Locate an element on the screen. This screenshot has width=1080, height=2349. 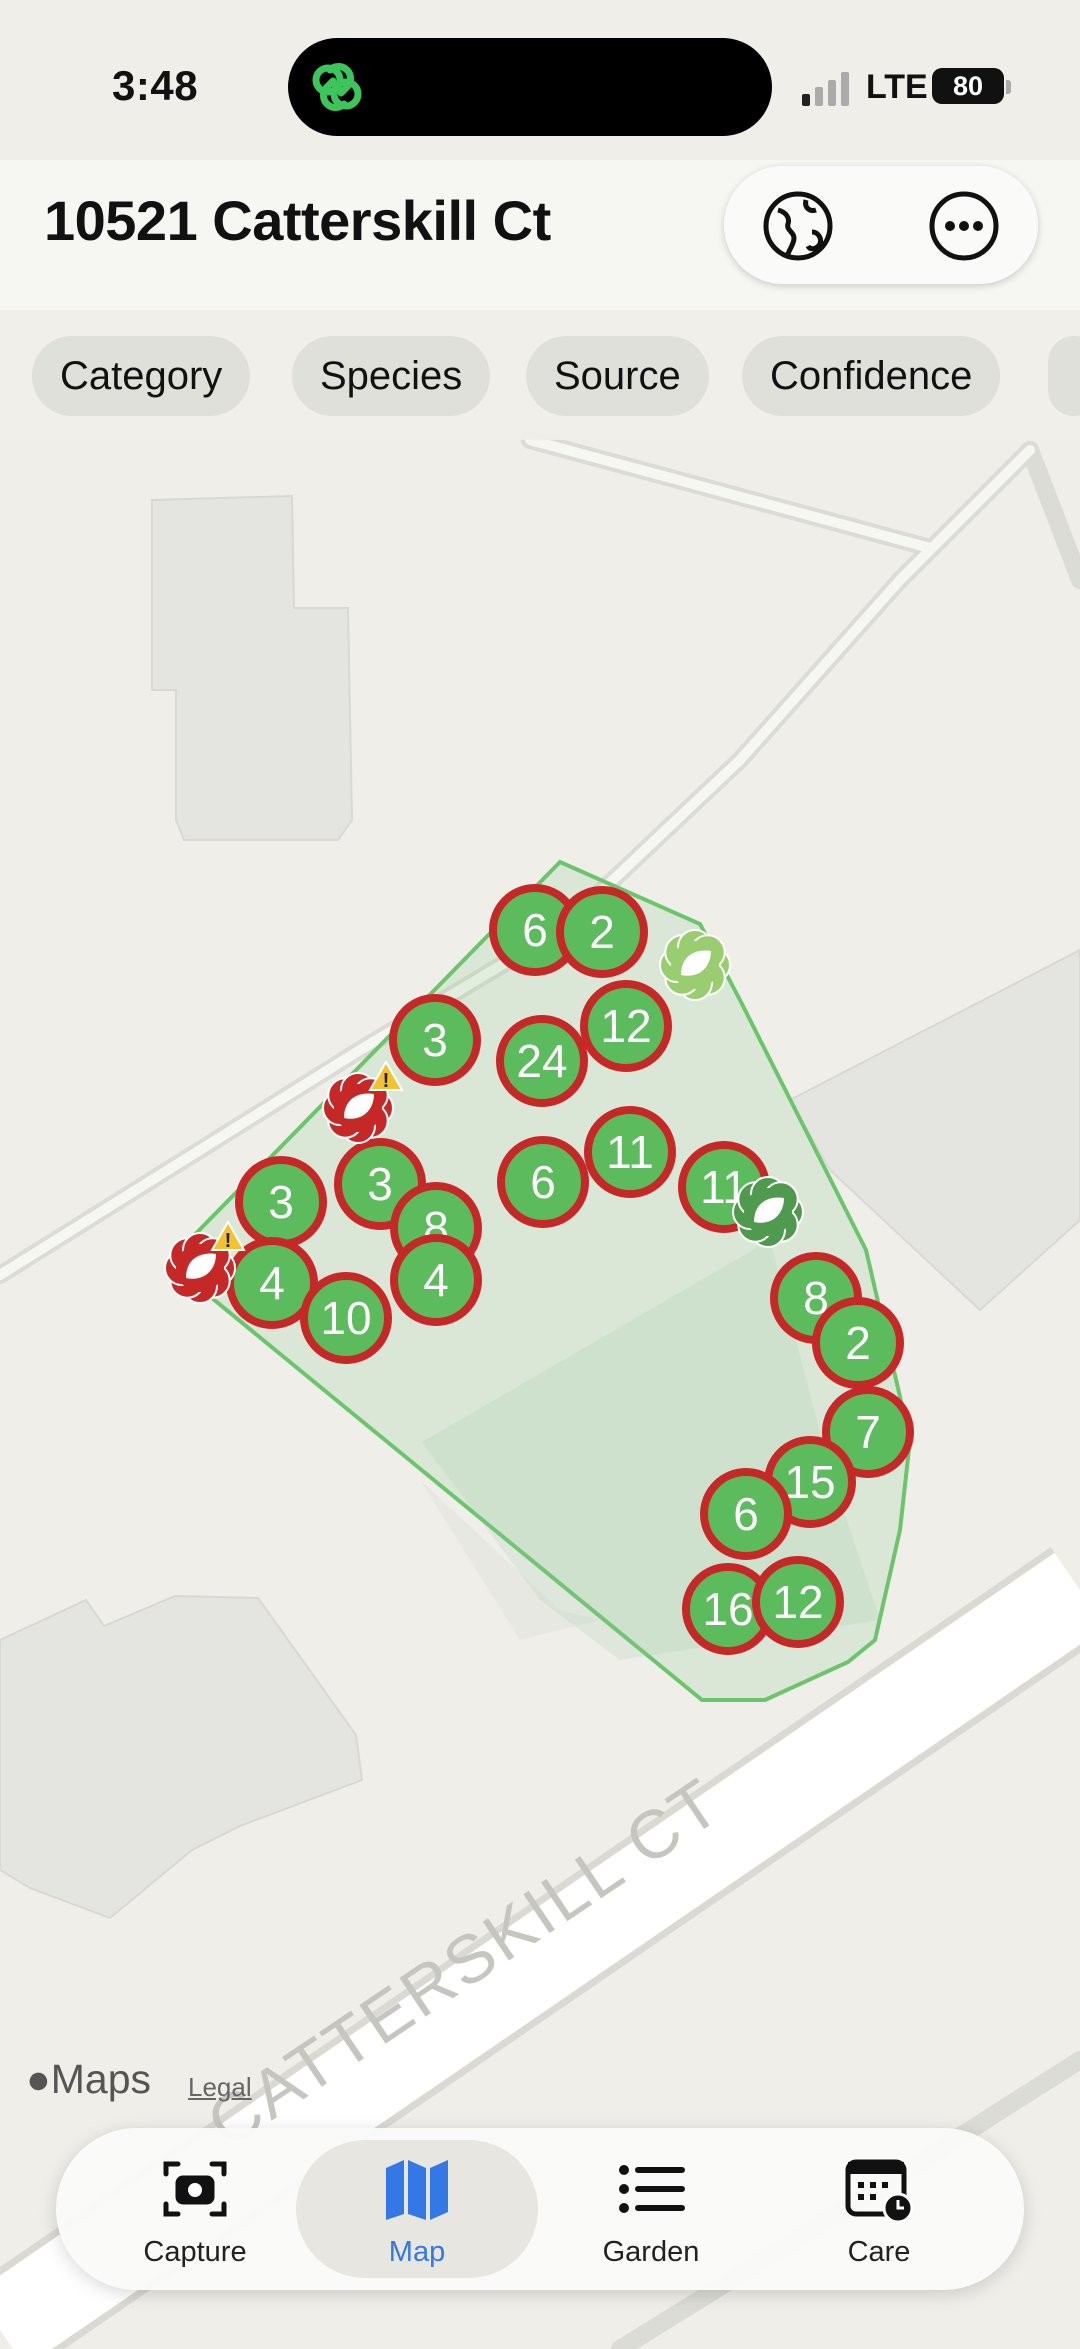
tab-capture: Capture is located at coordinates (195, 2209).